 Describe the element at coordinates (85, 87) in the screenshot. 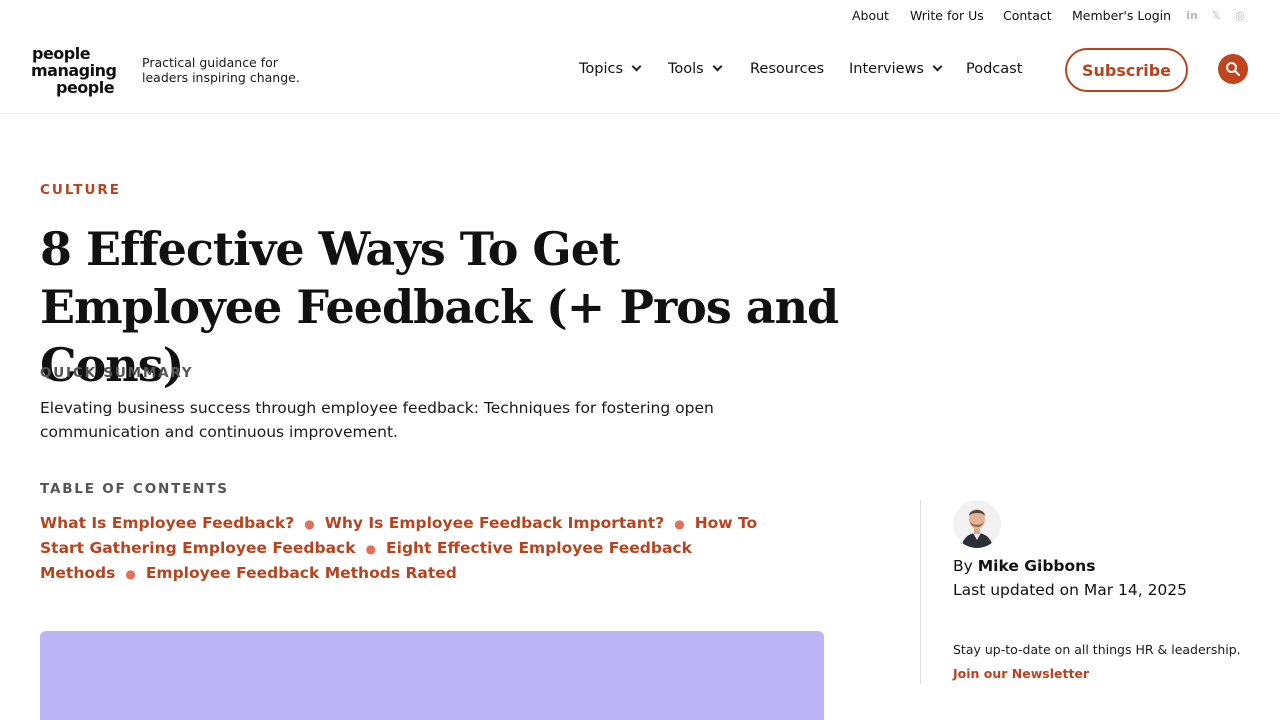

I see `logo-line-3: people` at that location.